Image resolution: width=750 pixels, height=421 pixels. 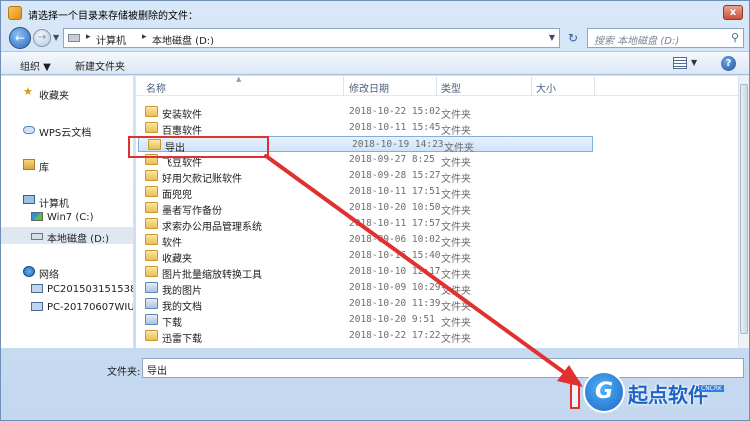 I want to click on watermark: G 起点软件 CNCRK, so click(x=660, y=395).